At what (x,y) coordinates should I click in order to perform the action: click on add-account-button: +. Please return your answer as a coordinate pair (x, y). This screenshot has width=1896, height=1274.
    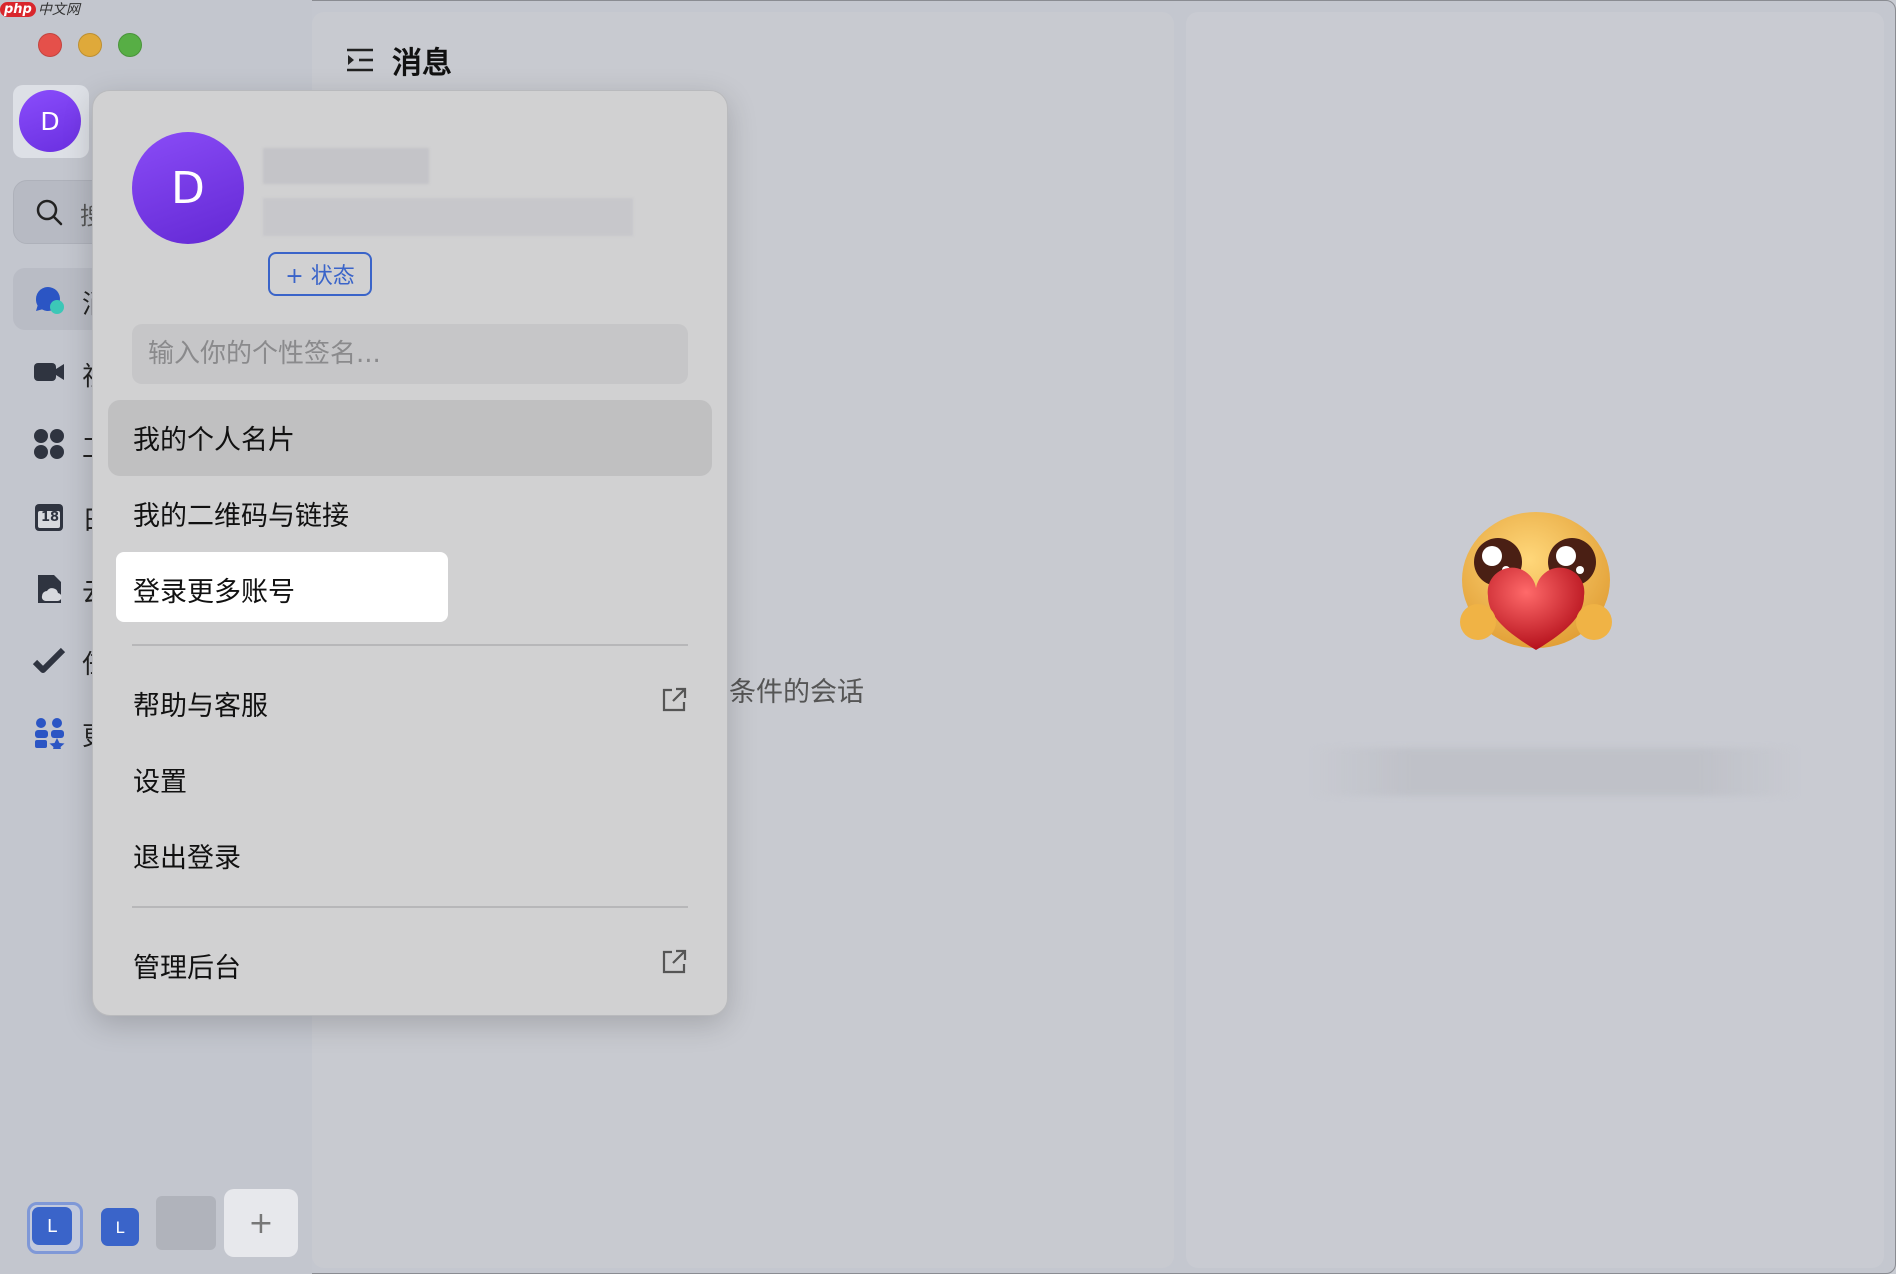
    Looking at the image, I should click on (261, 1223).